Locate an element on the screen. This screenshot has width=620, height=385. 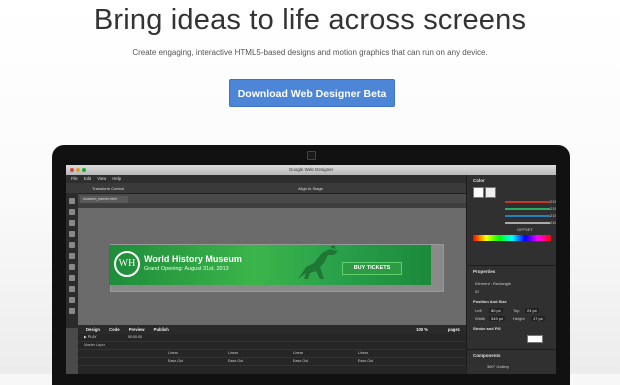
width-label: Width is located at coordinates (480, 318).